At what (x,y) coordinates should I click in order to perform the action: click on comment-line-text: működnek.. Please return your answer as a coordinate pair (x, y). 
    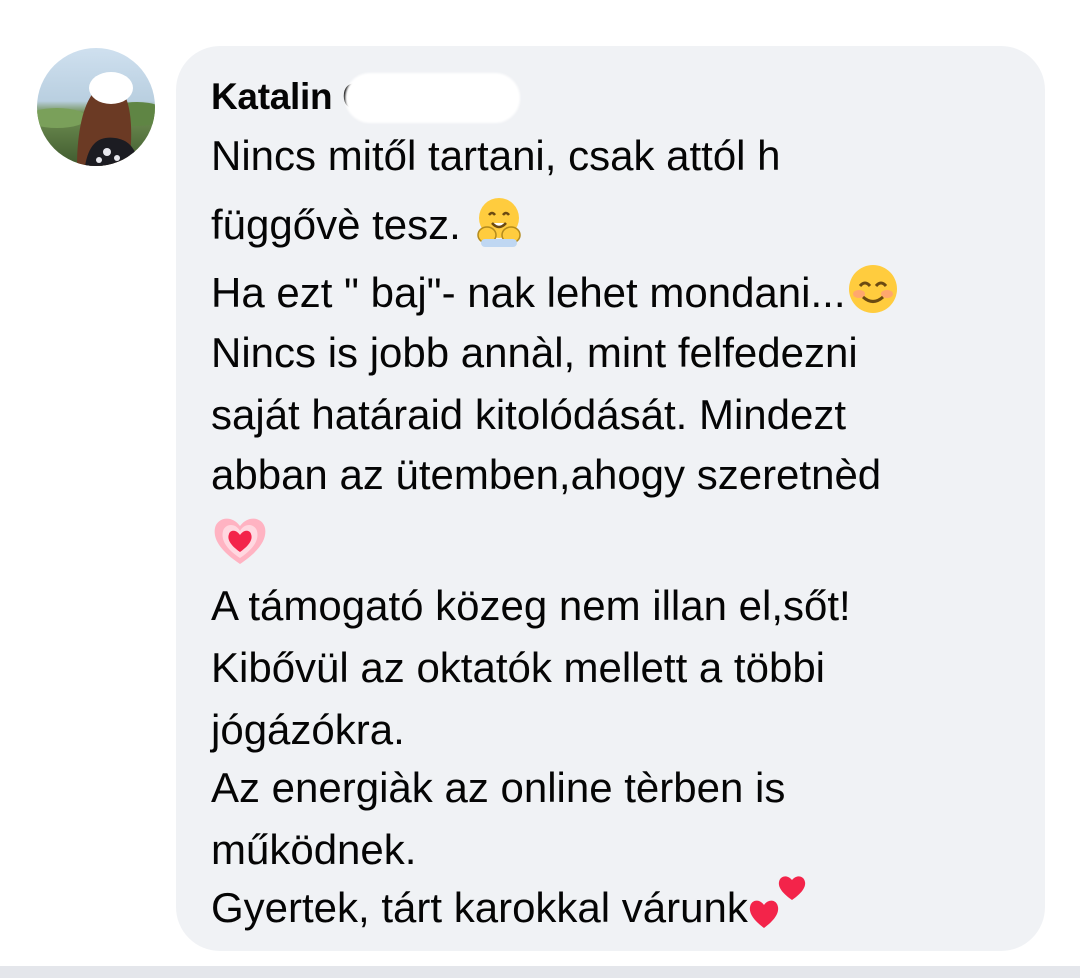
    Looking at the image, I should click on (314, 849).